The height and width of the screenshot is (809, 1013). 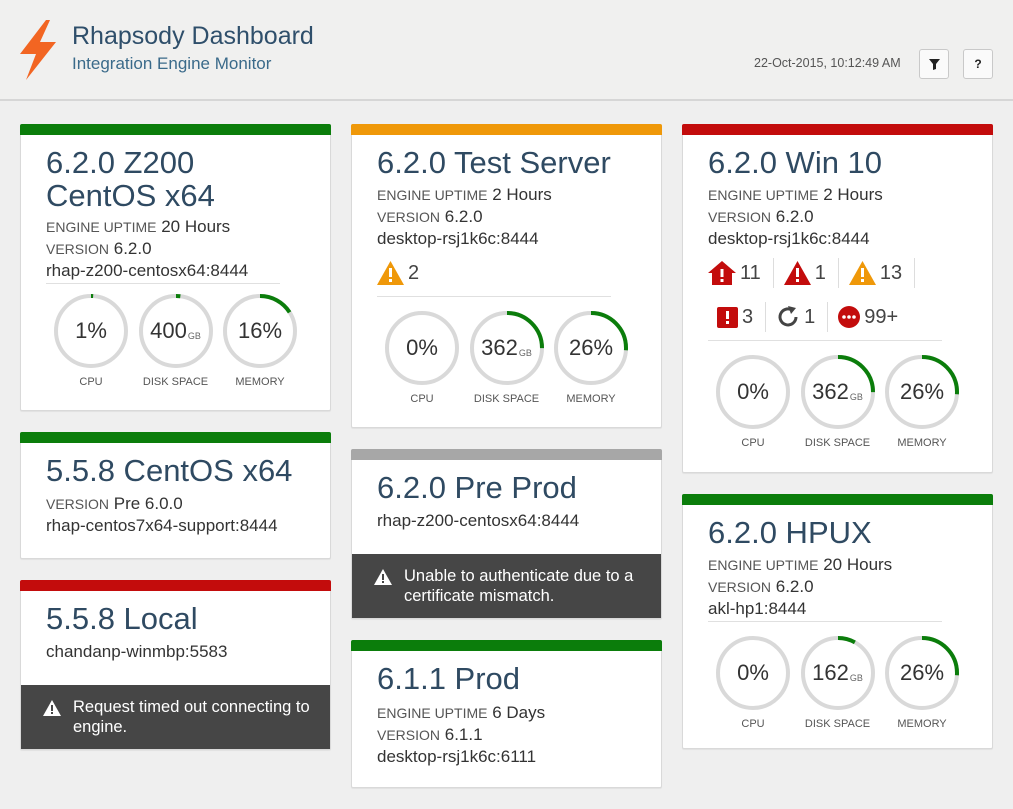 I want to click on disk-gauge: 400 GB DISK SPACE, so click(x=176, y=340).